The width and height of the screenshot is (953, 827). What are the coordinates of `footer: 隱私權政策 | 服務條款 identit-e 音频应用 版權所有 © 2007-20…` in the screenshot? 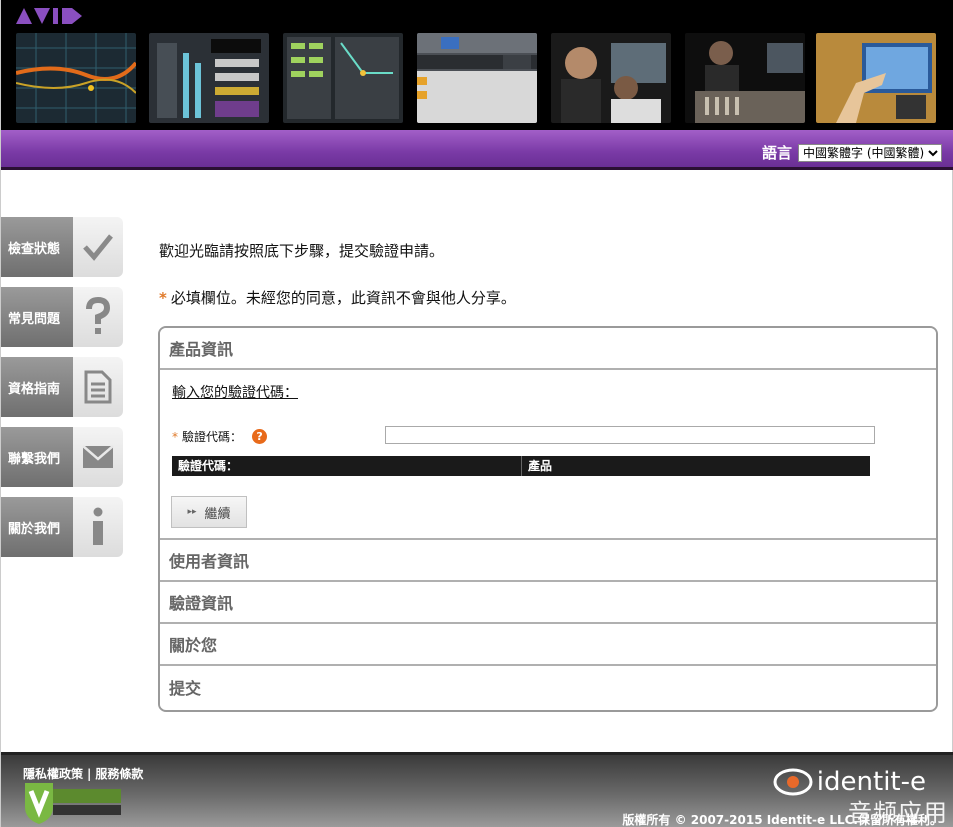 It's located at (477, 789).